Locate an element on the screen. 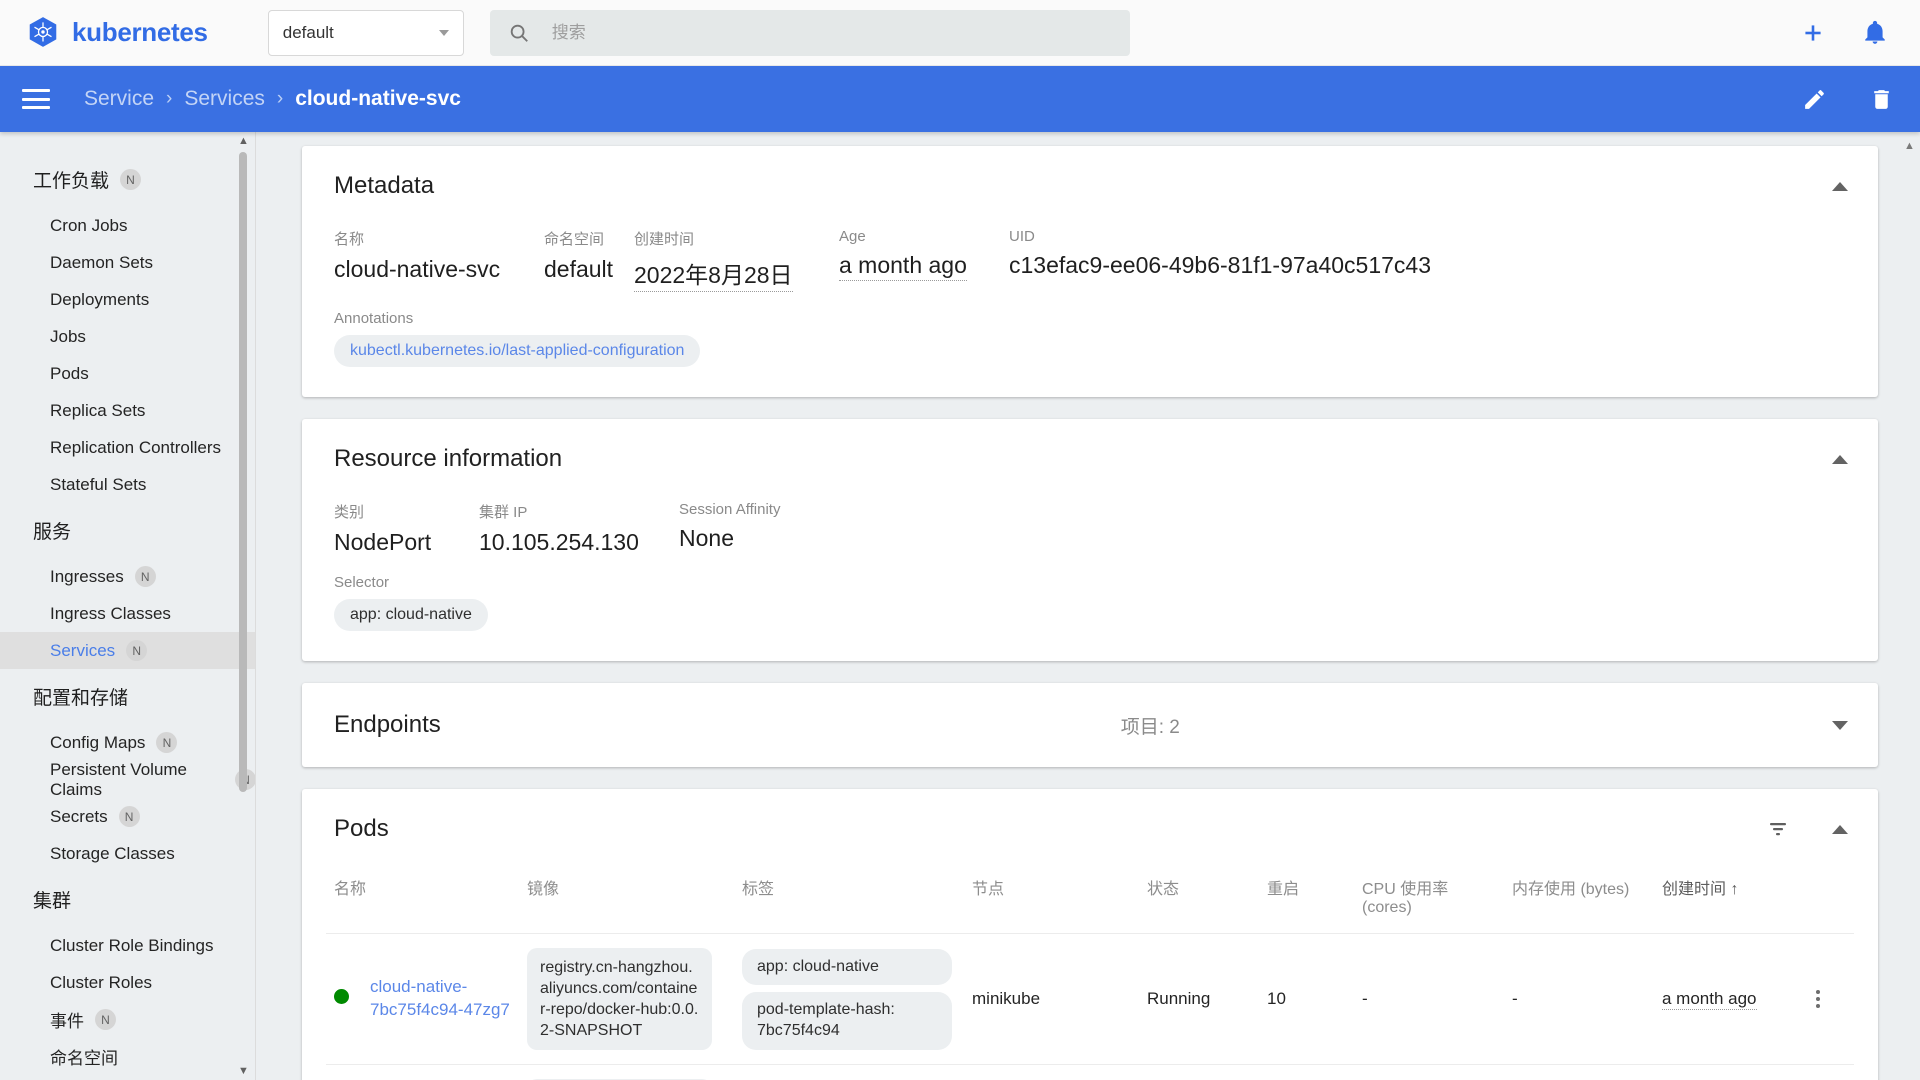 The image size is (1920, 1080). sidebar-item-namespaces: 命名空间 is located at coordinates (128, 1056).